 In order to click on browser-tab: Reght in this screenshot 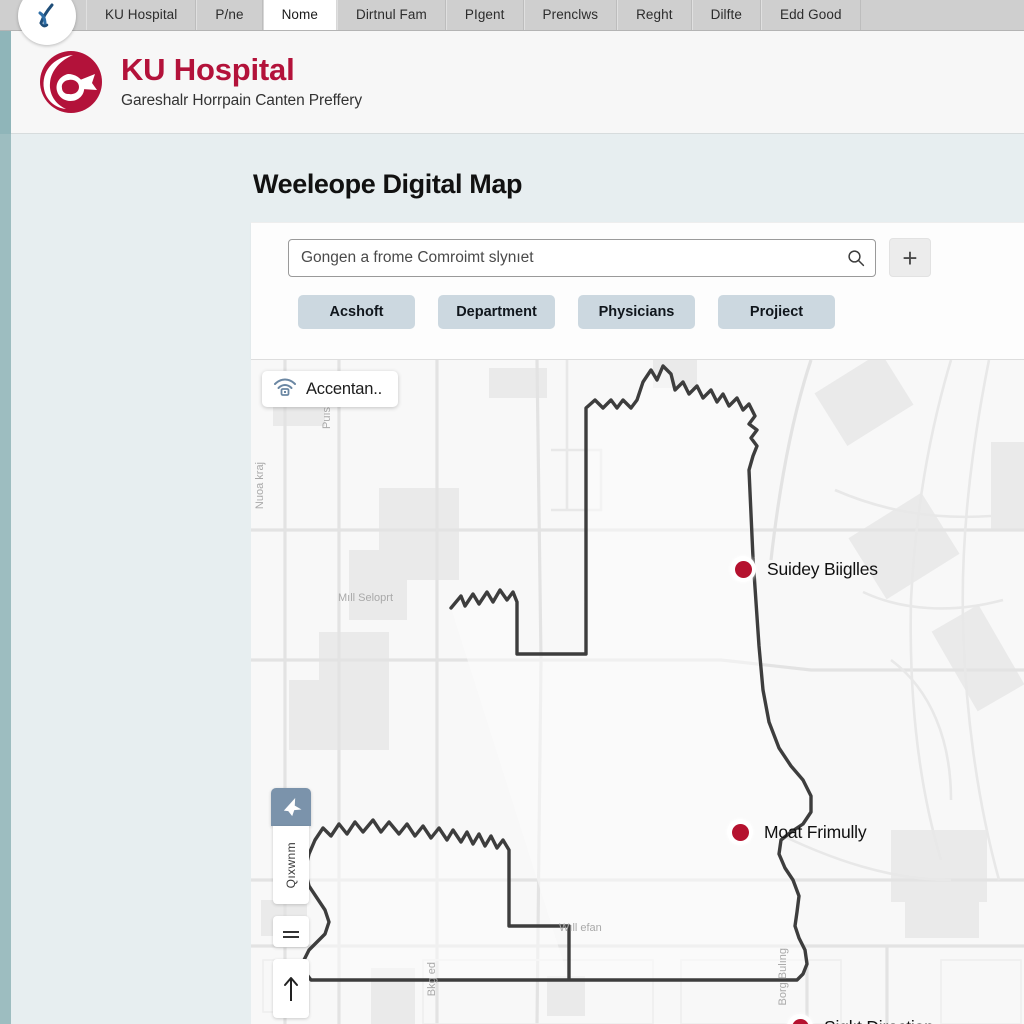, I will do `click(654, 15)`.